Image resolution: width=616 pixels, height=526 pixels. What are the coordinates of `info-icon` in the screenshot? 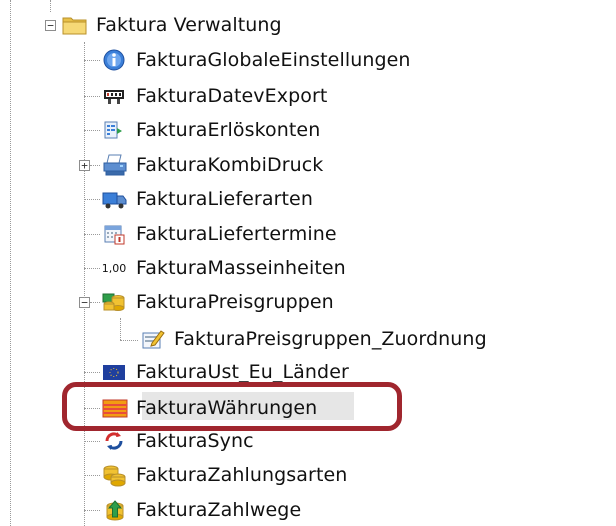 It's located at (114, 60).